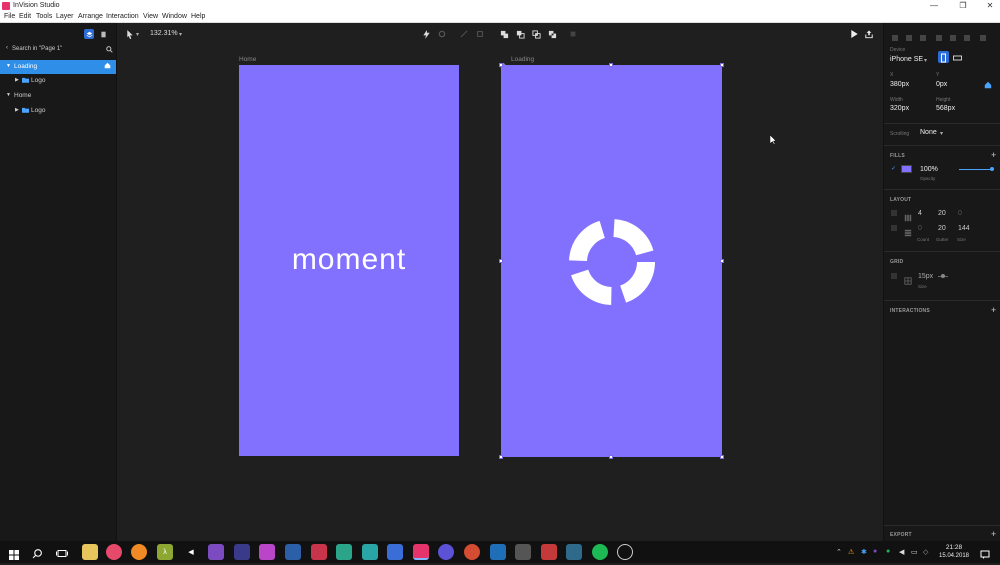  I want to click on layout-columns-checkbox, so click(894, 213).